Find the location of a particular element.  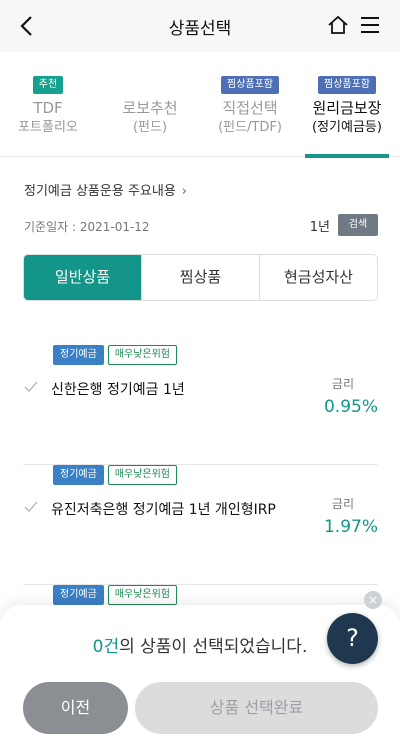

tab-principal-guaranteed: 찜상품포함 원리금보장 (정기예금등) is located at coordinates (347, 105).